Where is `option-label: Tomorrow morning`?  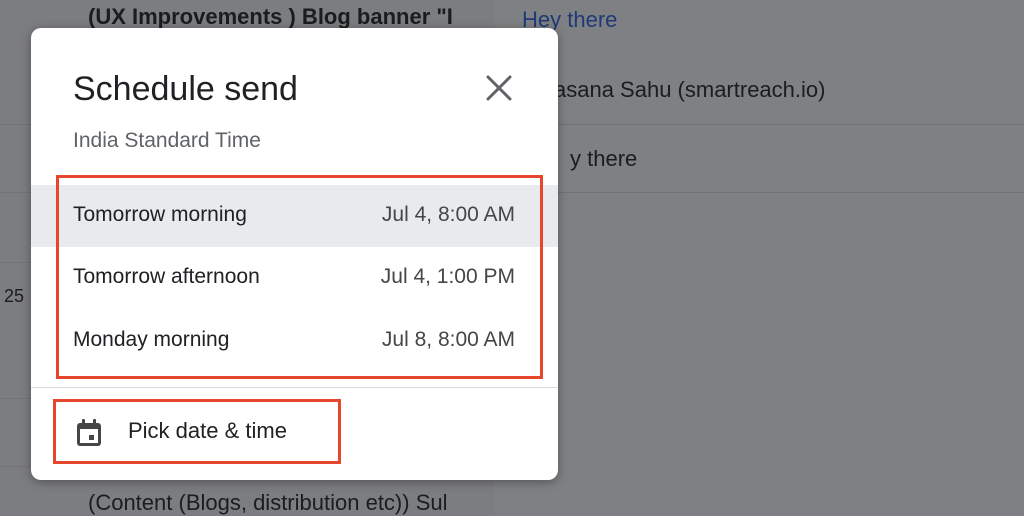 option-label: Tomorrow morning is located at coordinates (160, 214).